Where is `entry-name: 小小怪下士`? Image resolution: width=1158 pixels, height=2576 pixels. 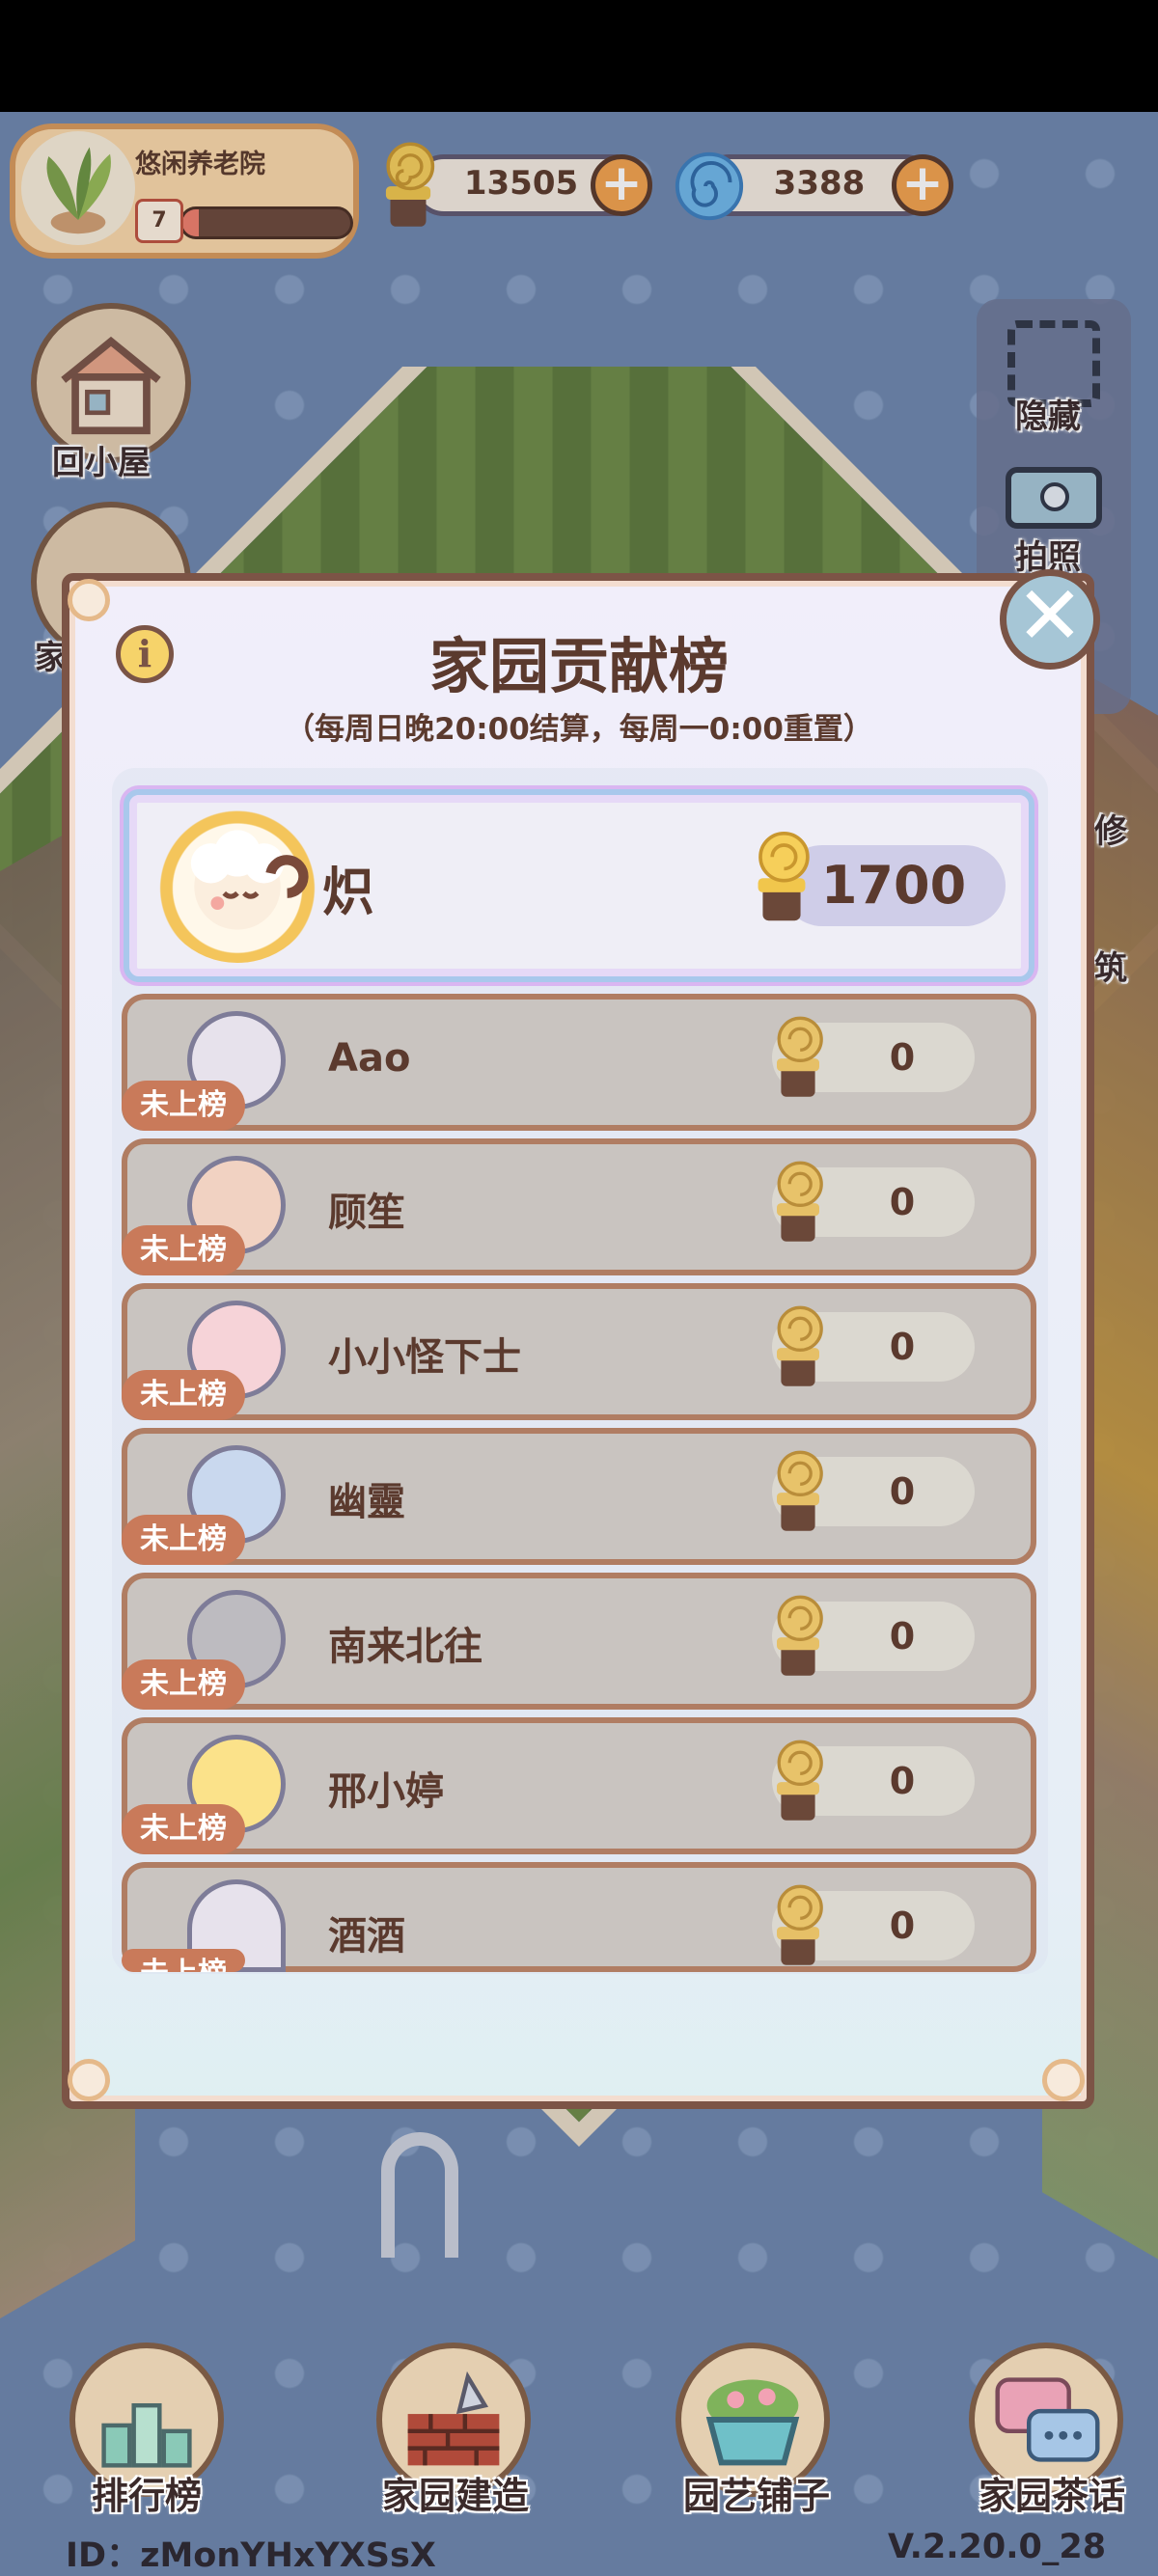 entry-name: 小小怪下士 is located at coordinates (424, 1358).